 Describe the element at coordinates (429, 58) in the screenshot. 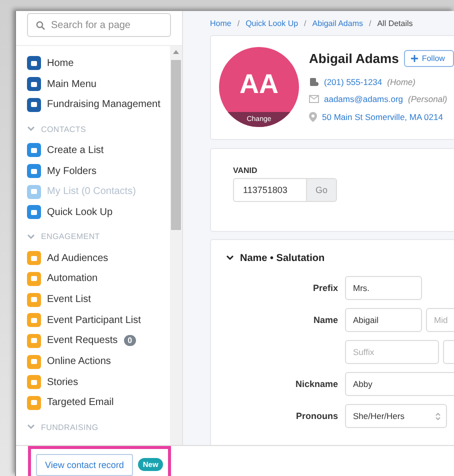

I see `follow-button: Follow` at that location.